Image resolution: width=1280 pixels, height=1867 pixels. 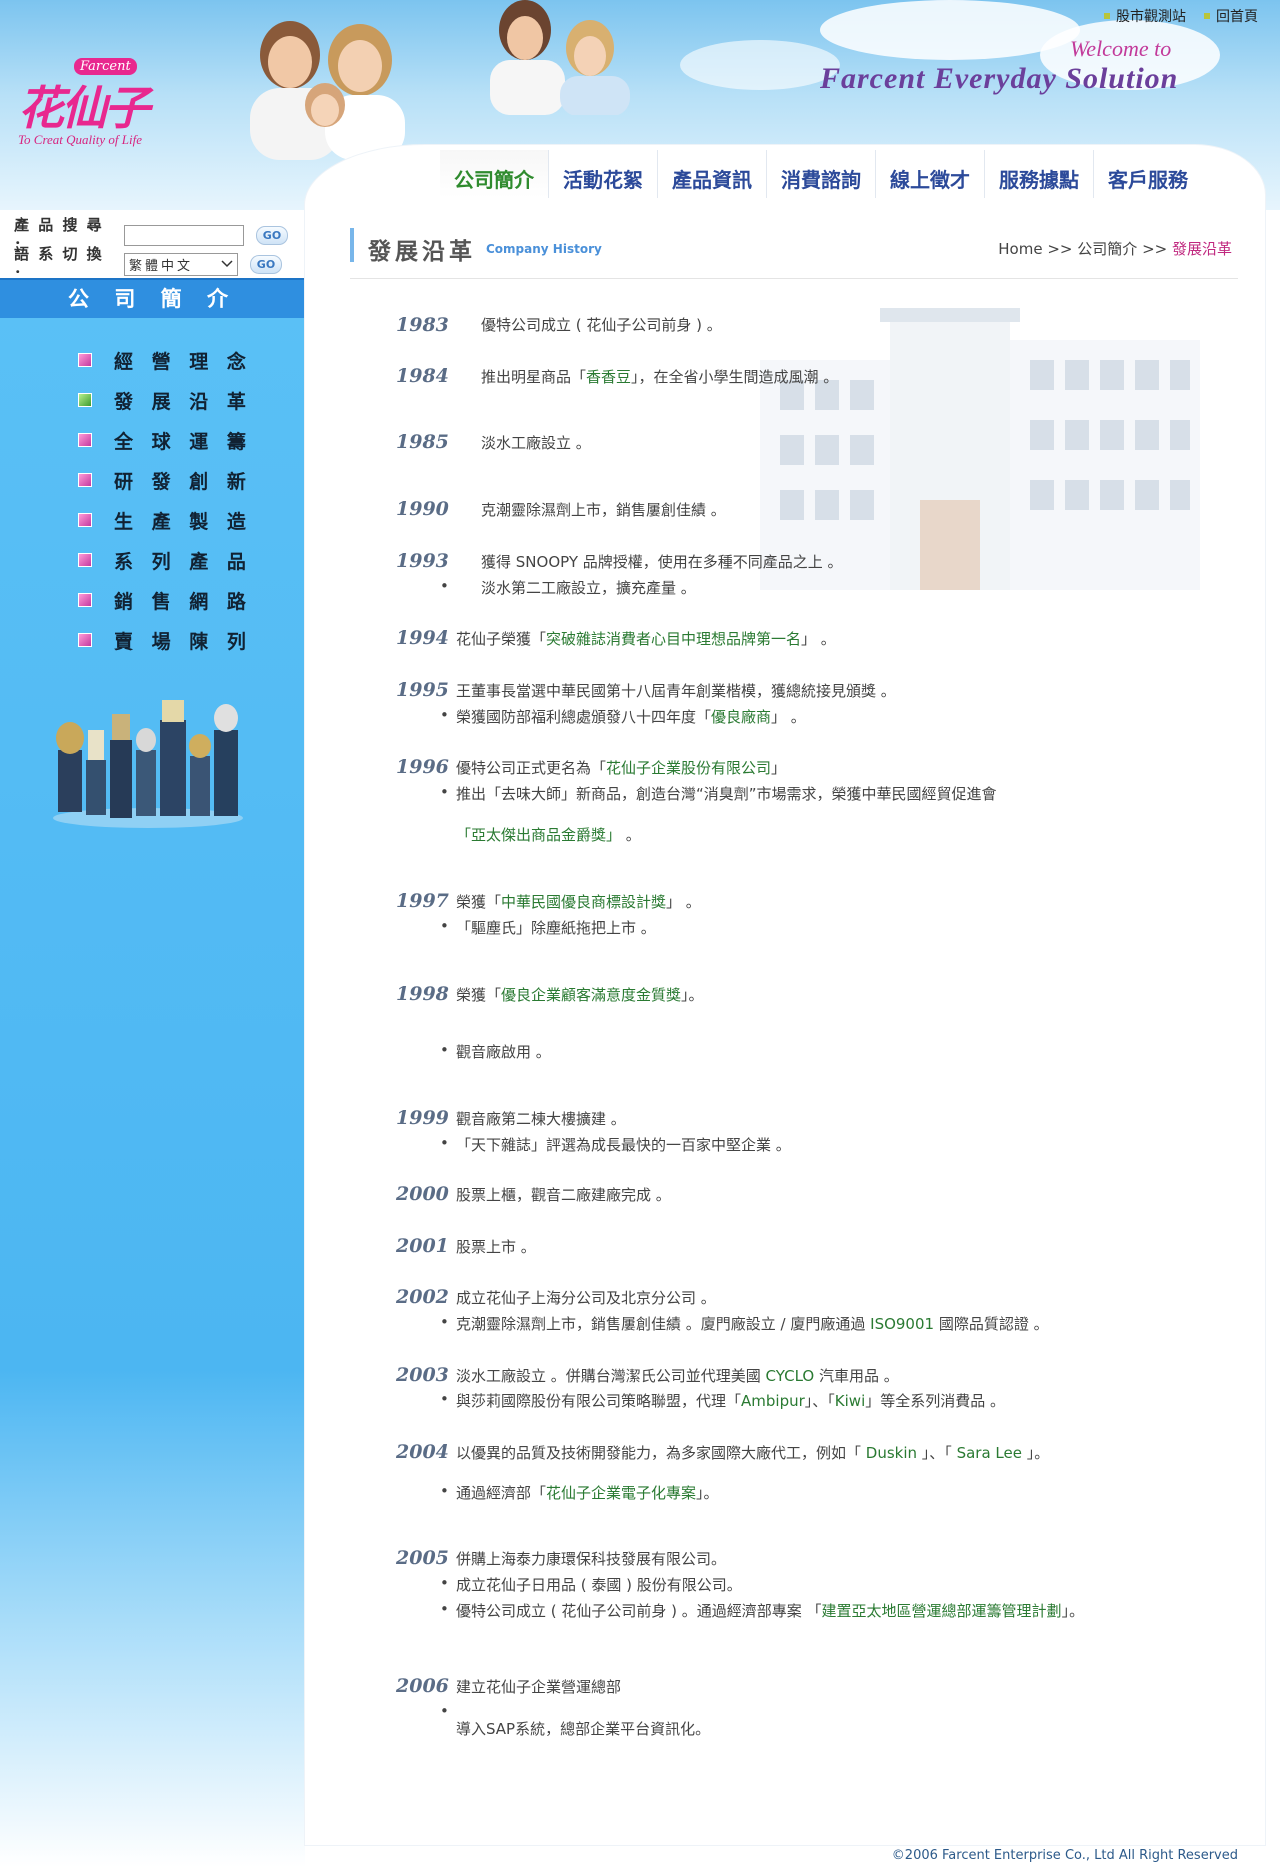 I want to click on nav-service-locations: 服務據點, so click(x=1038, y=174).